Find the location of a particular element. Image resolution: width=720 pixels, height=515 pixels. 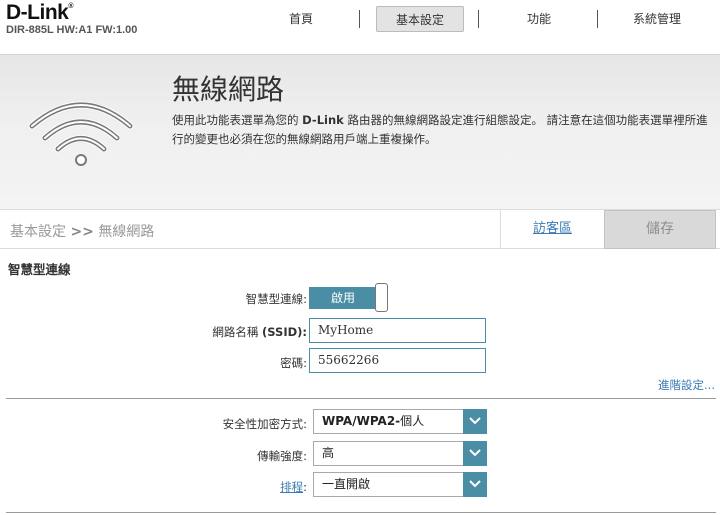

nav-basic-settings: 基本設定 is located at coordinates (420, 19).